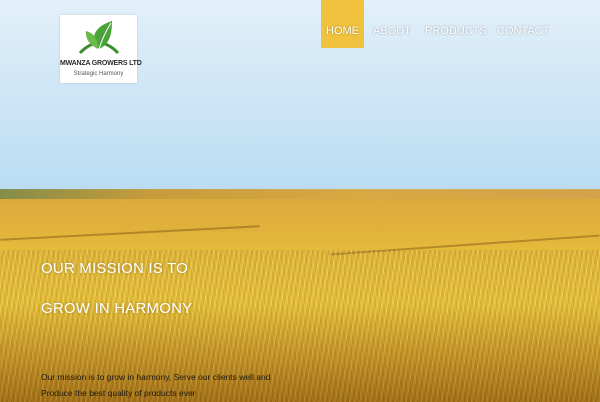 The height and width of the screenshot is (402, 600). What do you see at coordinates (456, 24) in the screenshot?
I see `nav-products: PRODUCTS` at bounding box center [456, 24].